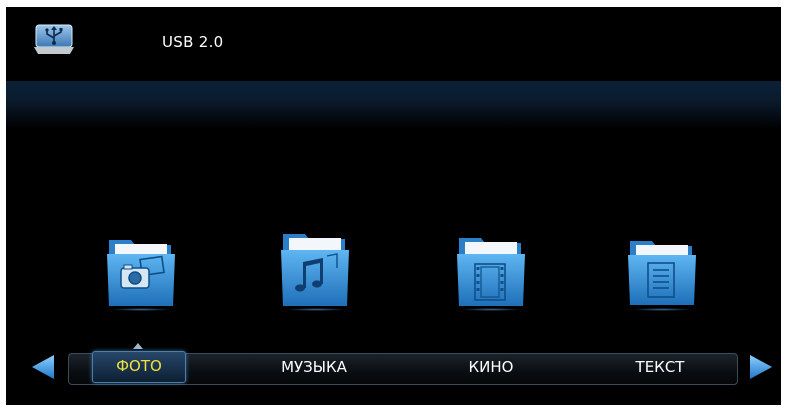 This screenshot has width=787, height=410. I want to click on photo-folder-icon, so click(141, 274).